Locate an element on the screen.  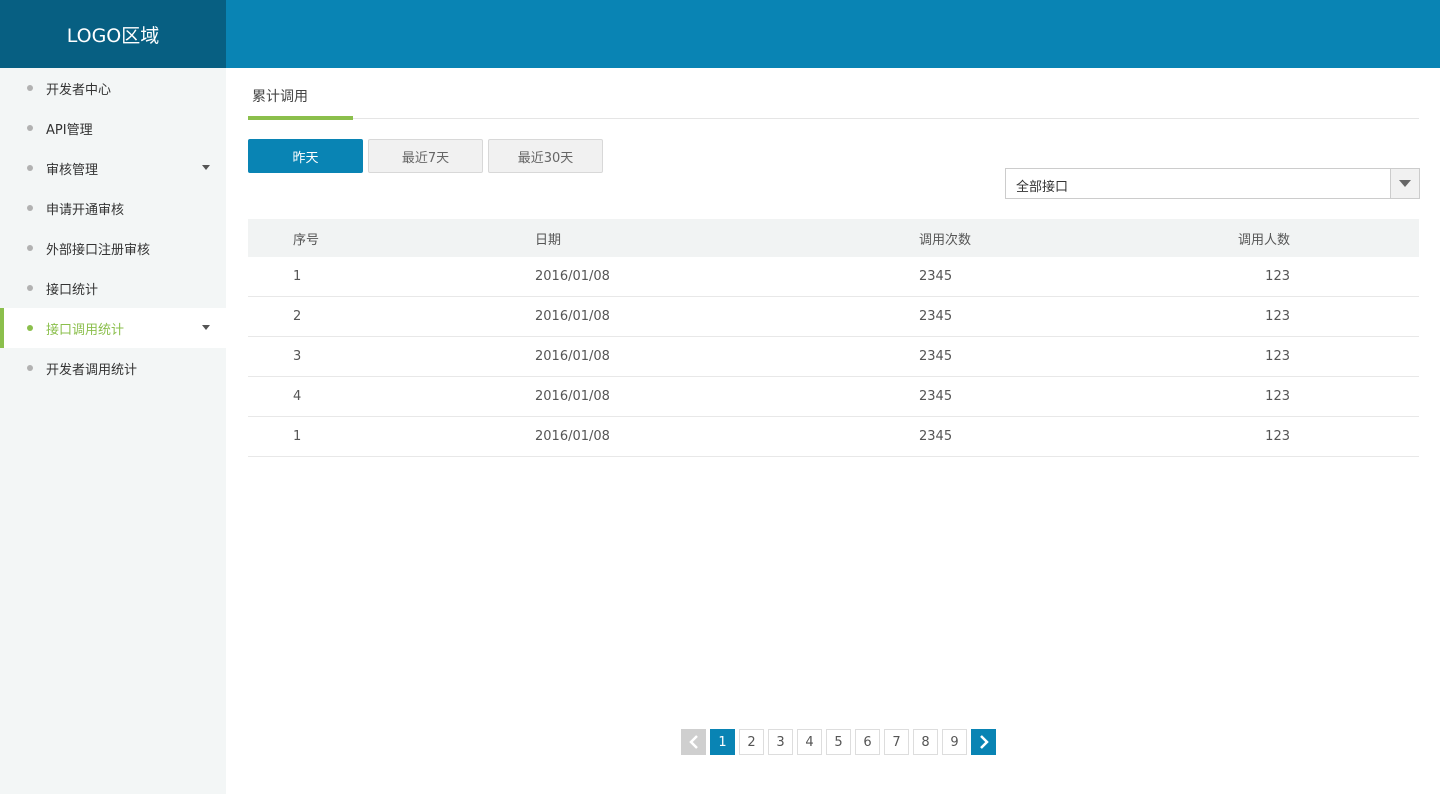
sidebar-item-developer-call-statistics: 开发者调用统计 is located at coordinates (113, 368).